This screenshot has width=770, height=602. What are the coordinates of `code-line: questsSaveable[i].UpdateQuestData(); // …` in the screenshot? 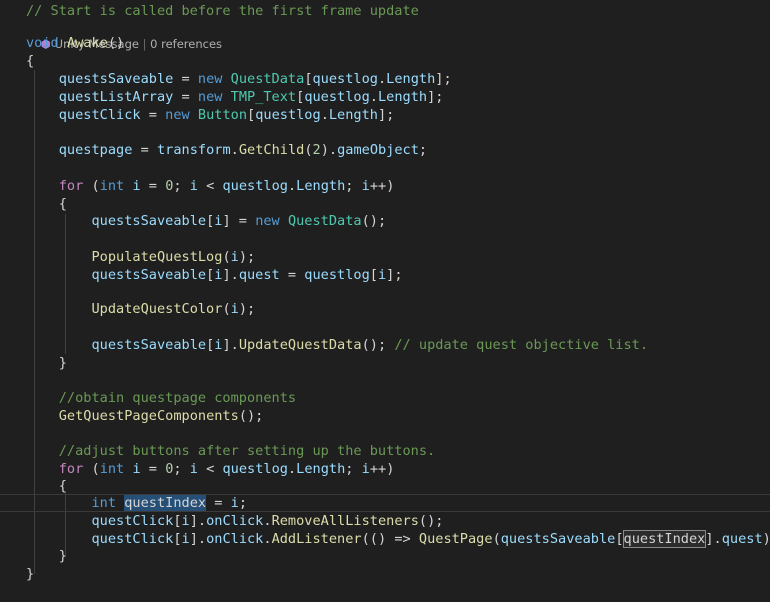 It's located at (385, 345).